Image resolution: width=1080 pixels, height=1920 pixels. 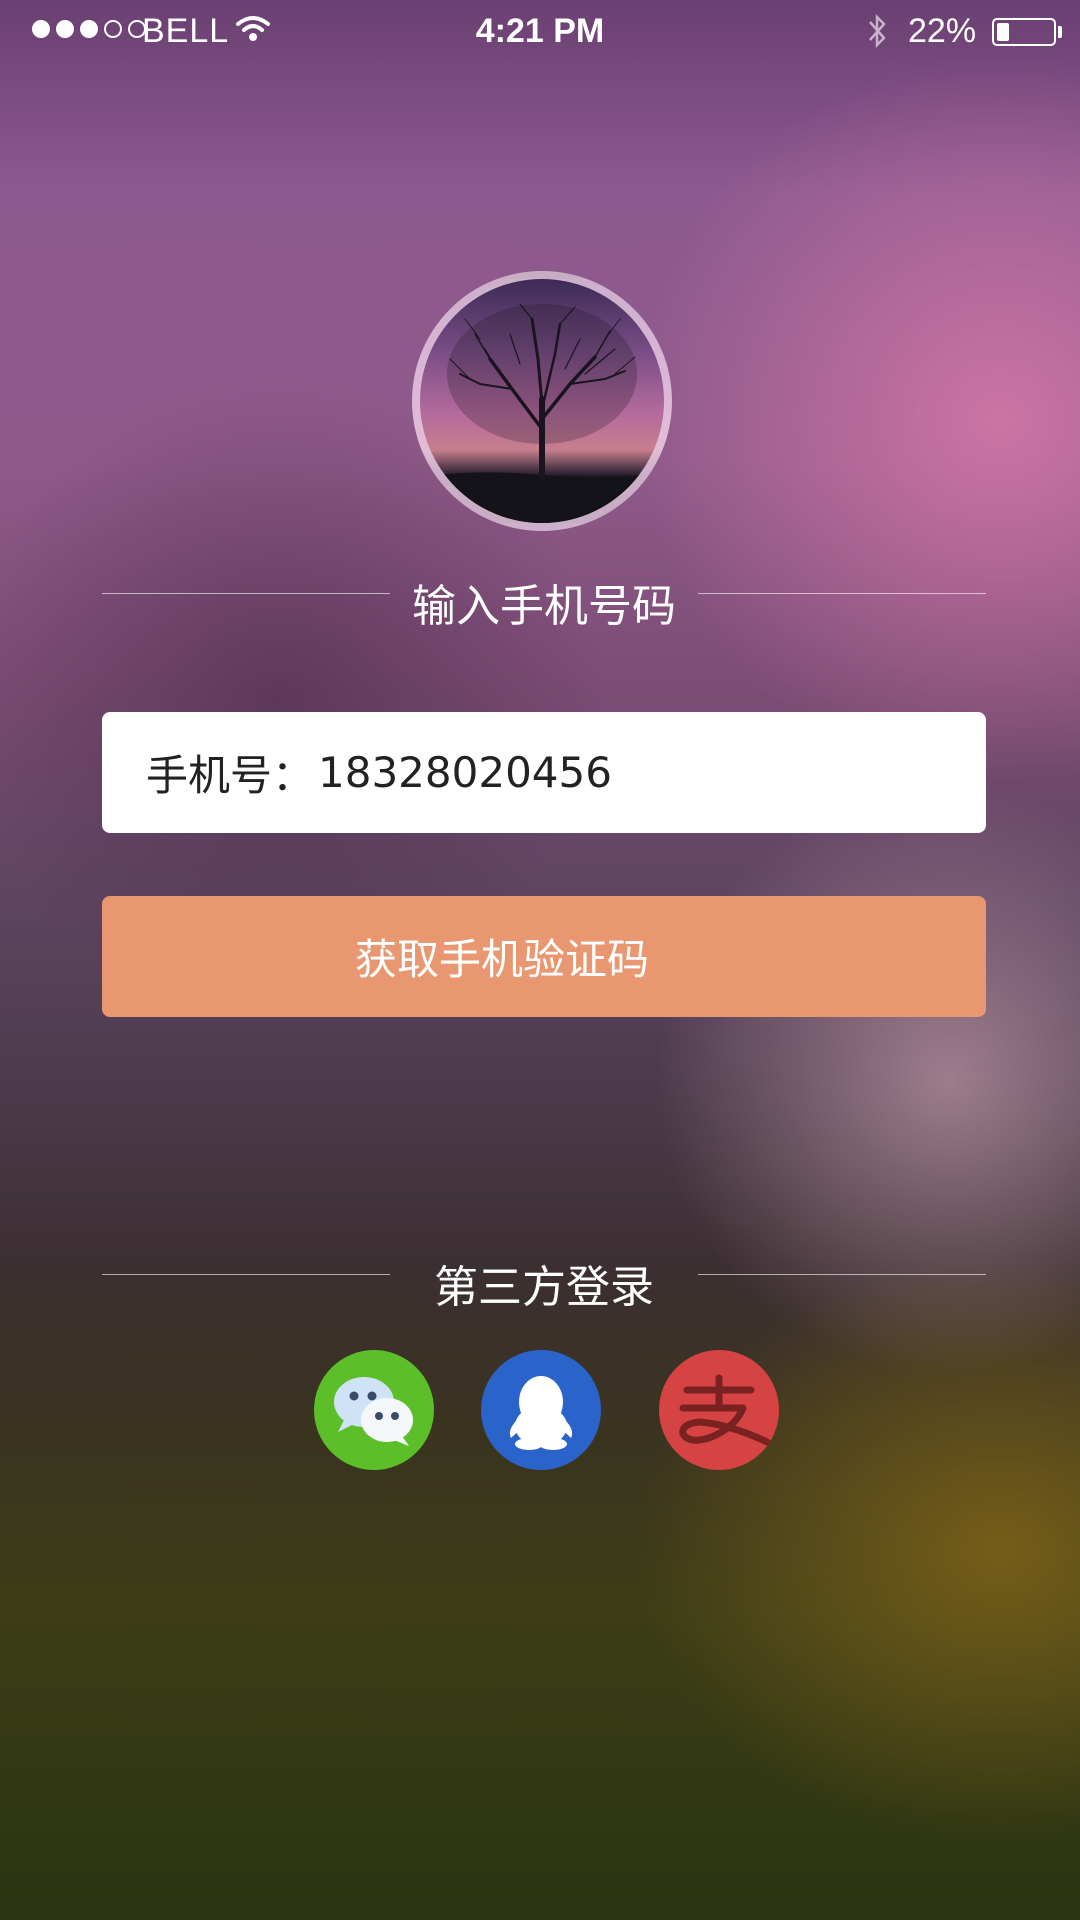 I want to click on phone-section-header: 输入手机号码, so click(x=544, y=598).